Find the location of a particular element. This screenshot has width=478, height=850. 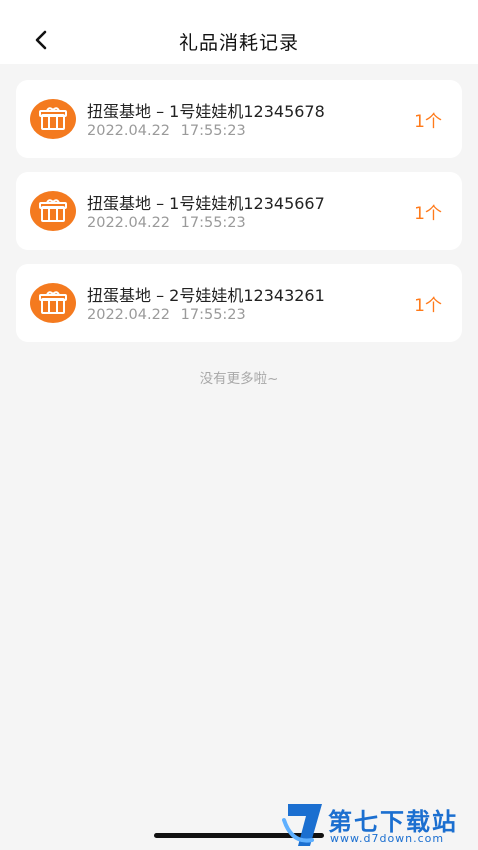

record-name: 扭蛋基地 – 1号娃娃机12345667 is located at coordinates (206, 203).